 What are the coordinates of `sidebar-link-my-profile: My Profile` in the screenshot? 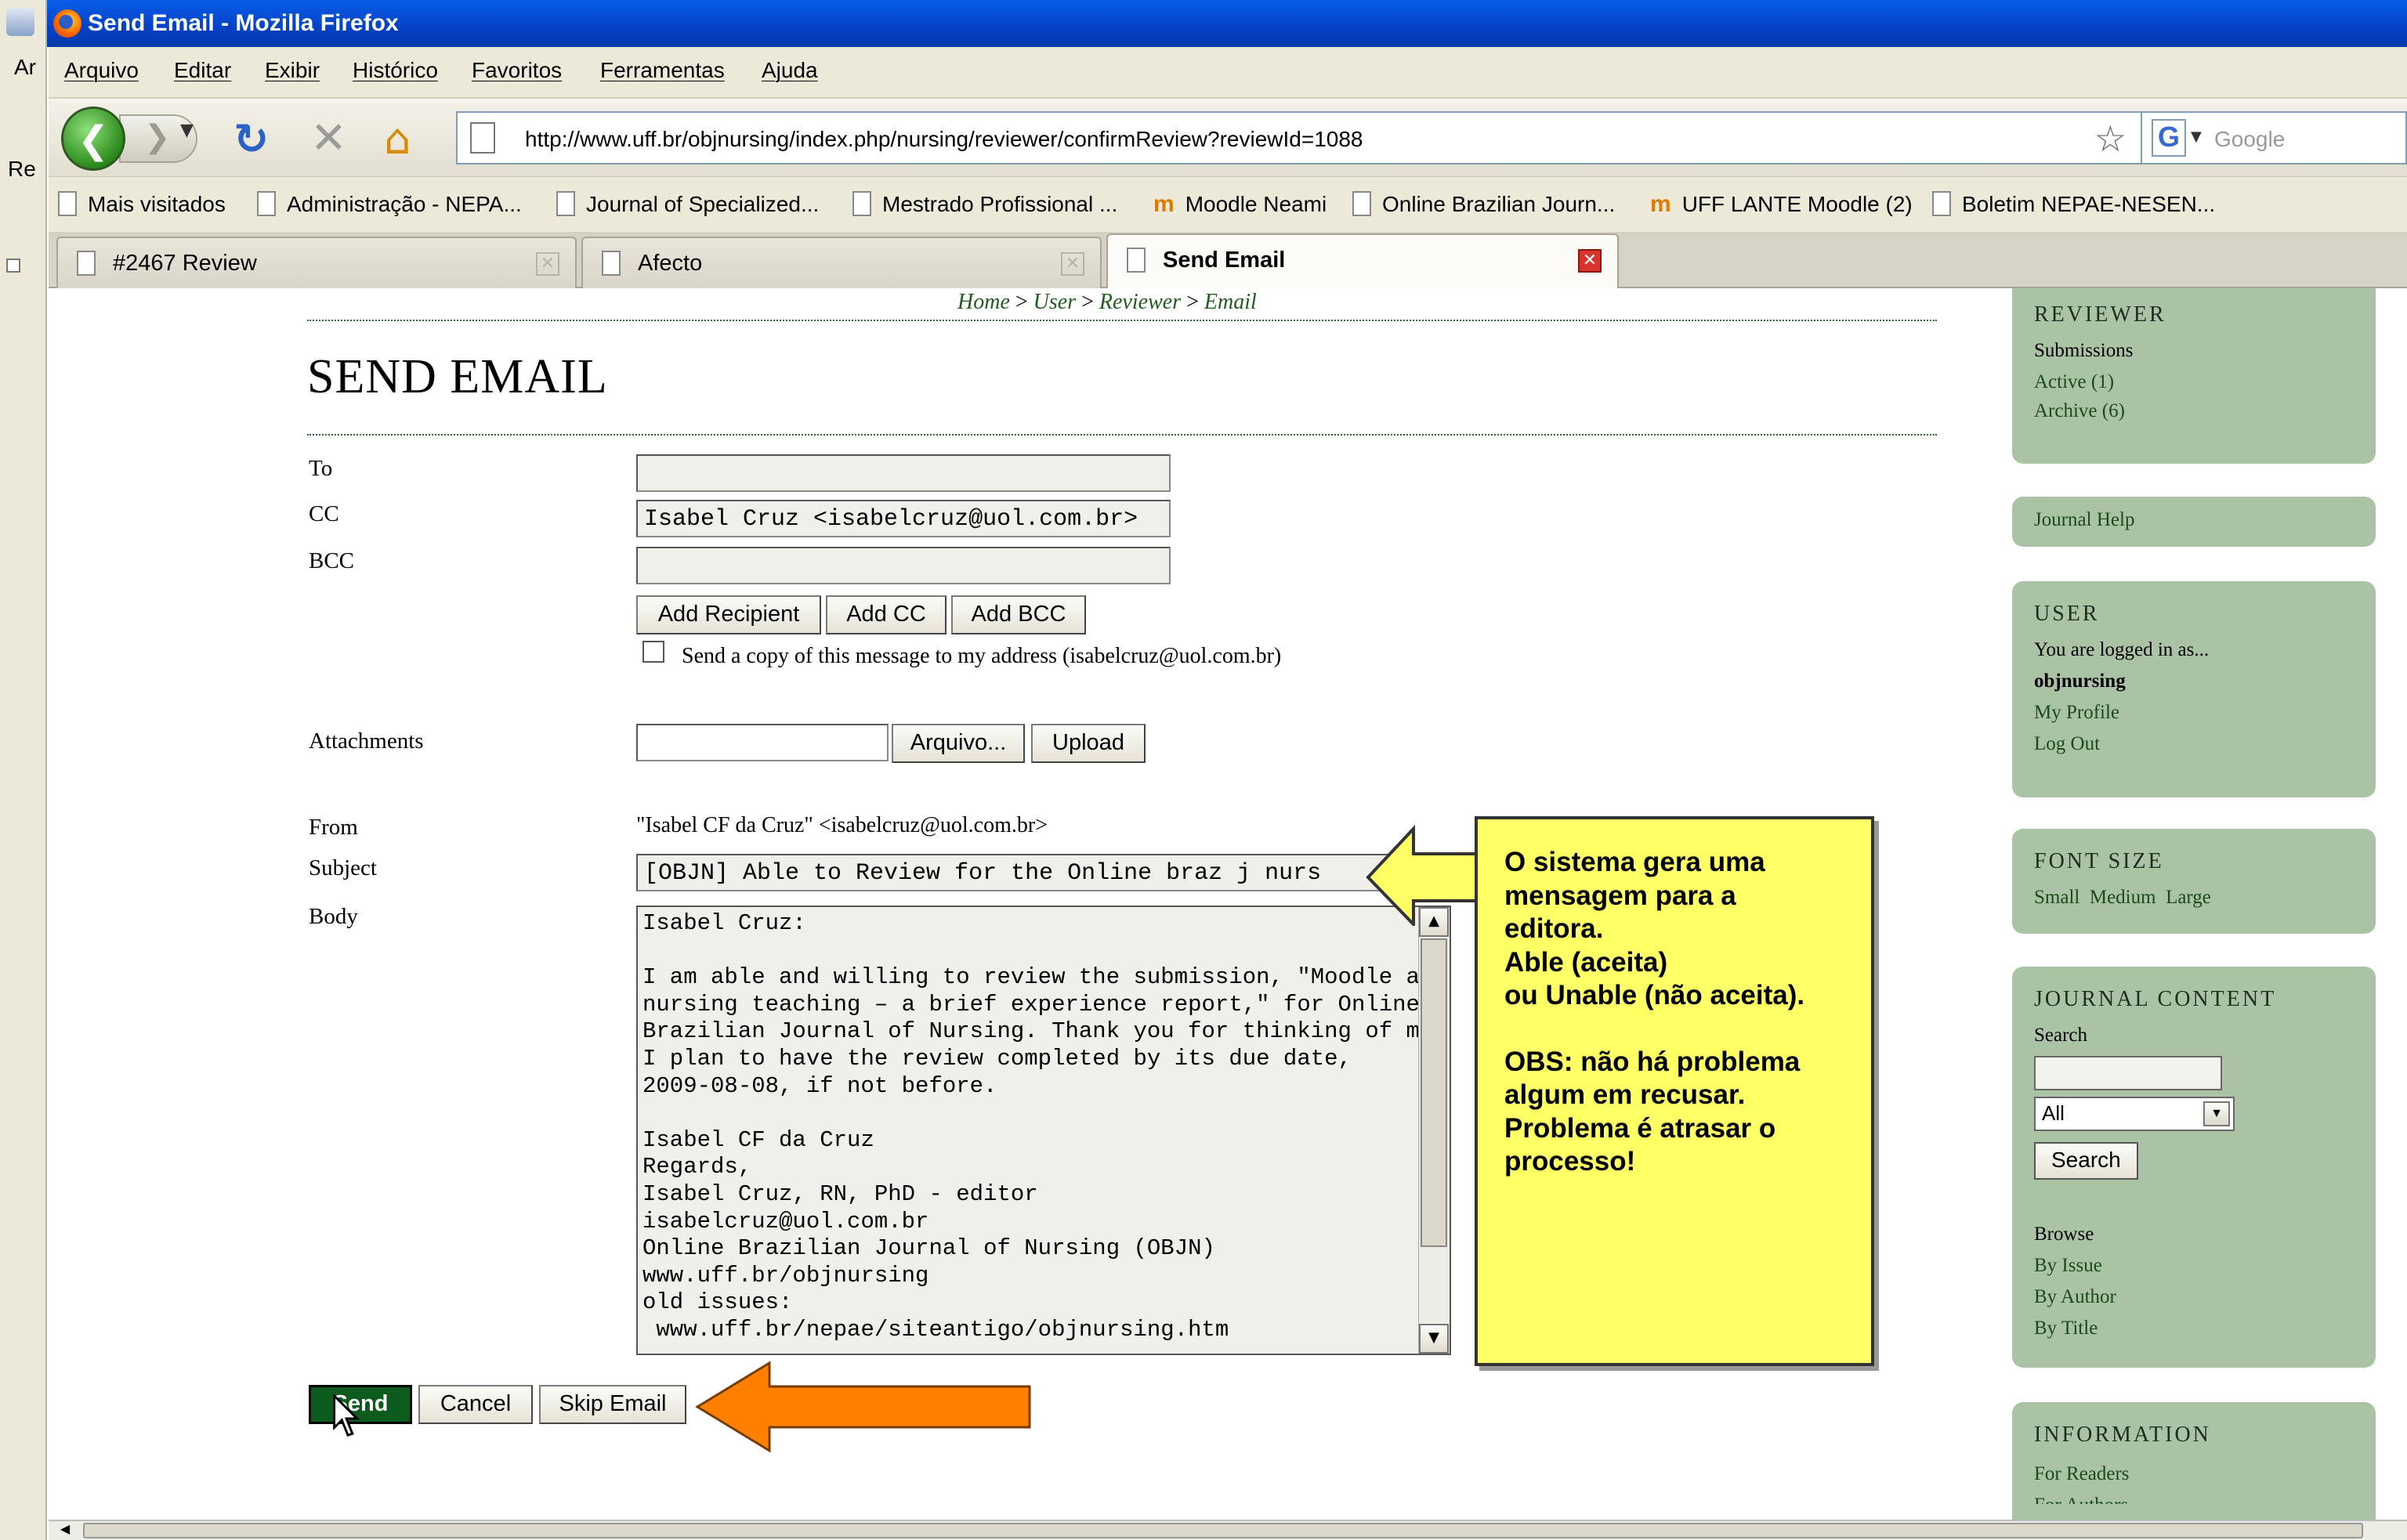 It's located at (2194, 712).